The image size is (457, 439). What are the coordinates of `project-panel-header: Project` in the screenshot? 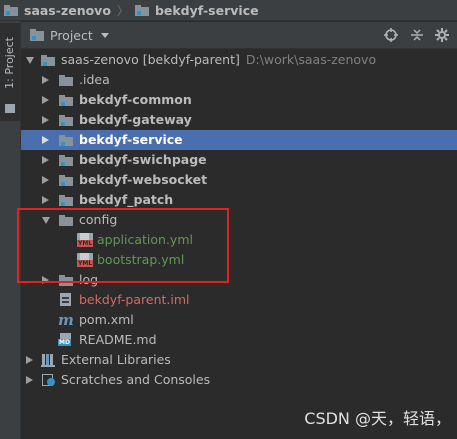 It's located at (239, 35).